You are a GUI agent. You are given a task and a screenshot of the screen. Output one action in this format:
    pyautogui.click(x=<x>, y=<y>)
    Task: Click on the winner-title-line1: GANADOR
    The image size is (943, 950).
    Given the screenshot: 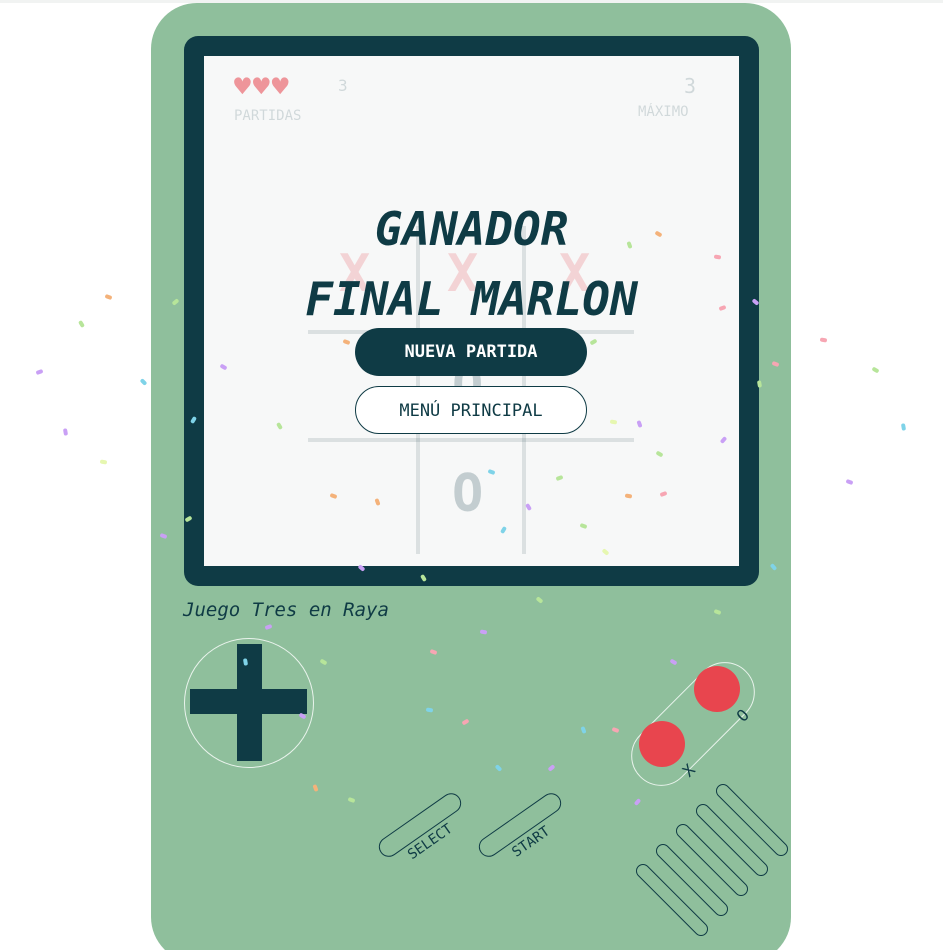 What is the action you would take?
    pyautogui.click(x=471, y=229)
    